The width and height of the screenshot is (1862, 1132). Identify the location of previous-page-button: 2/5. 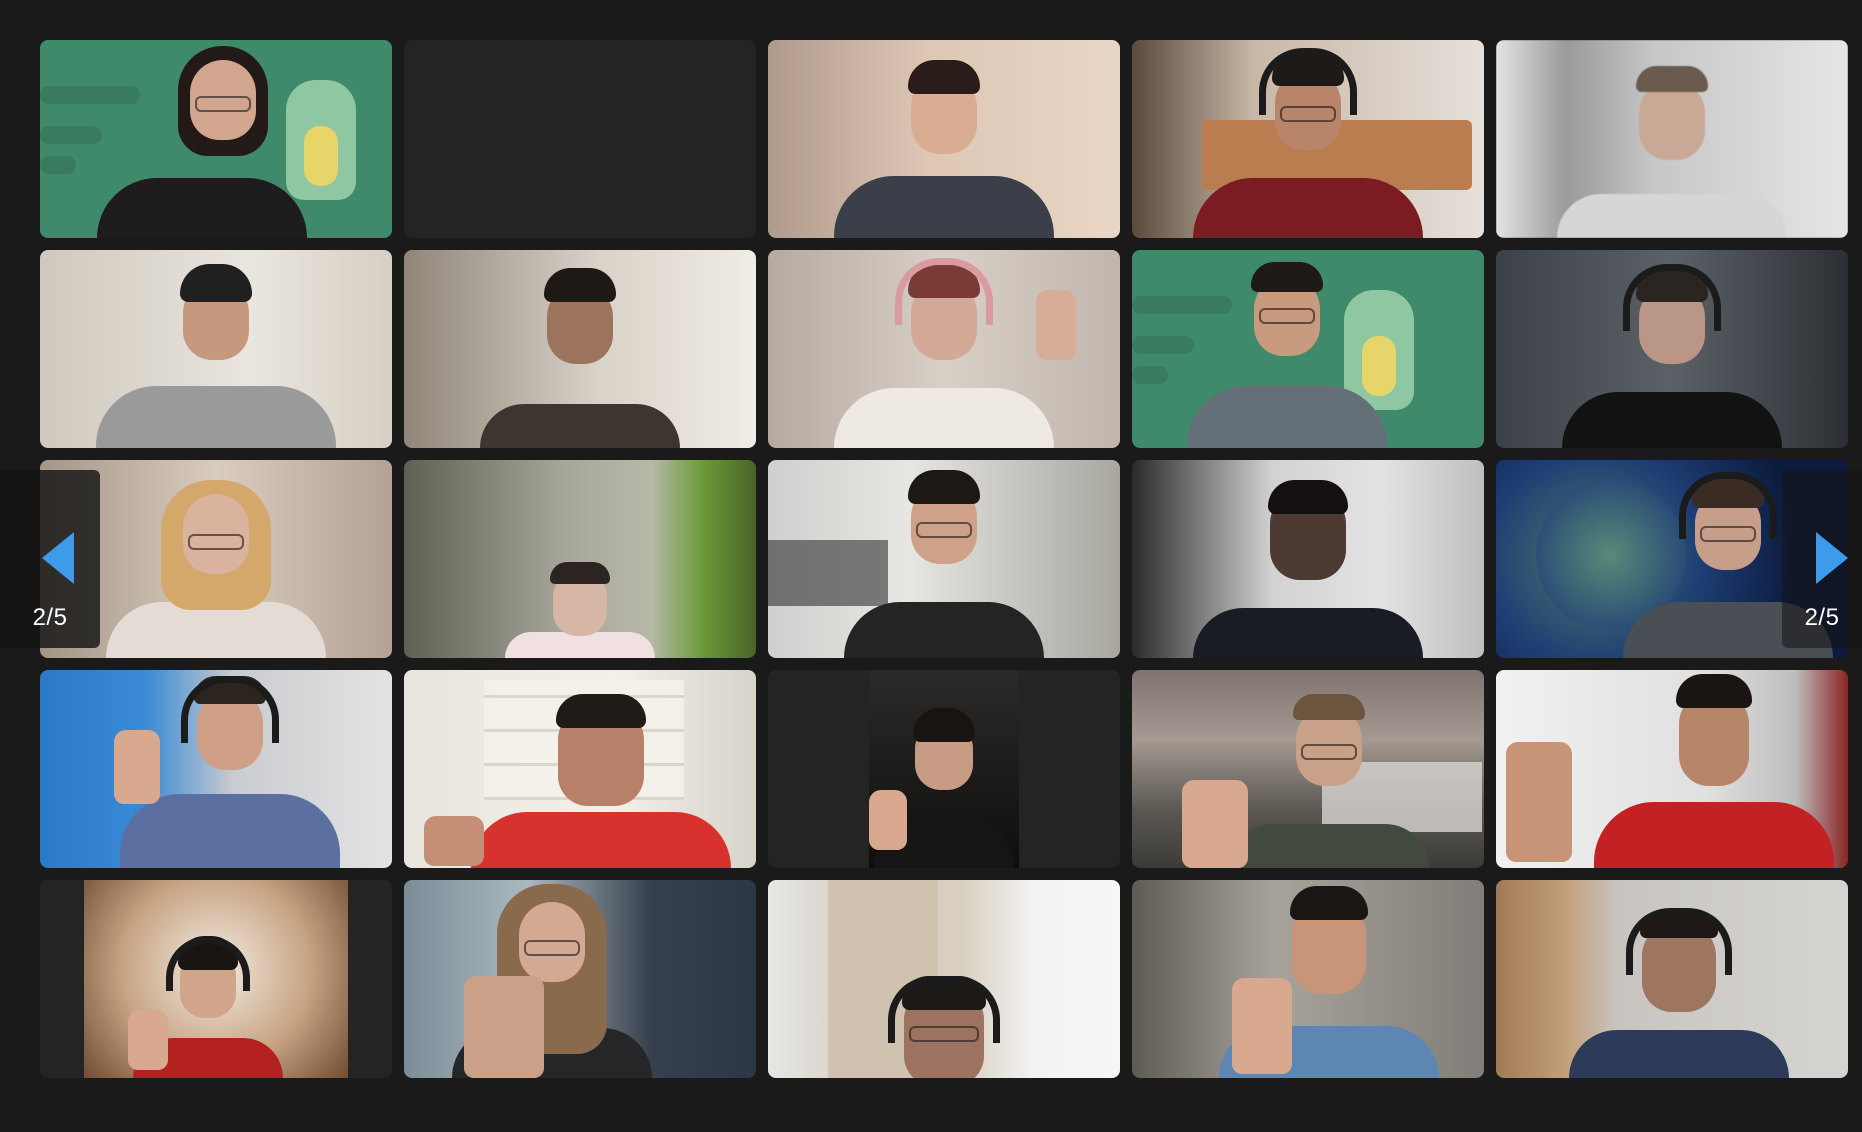
(50, 559).